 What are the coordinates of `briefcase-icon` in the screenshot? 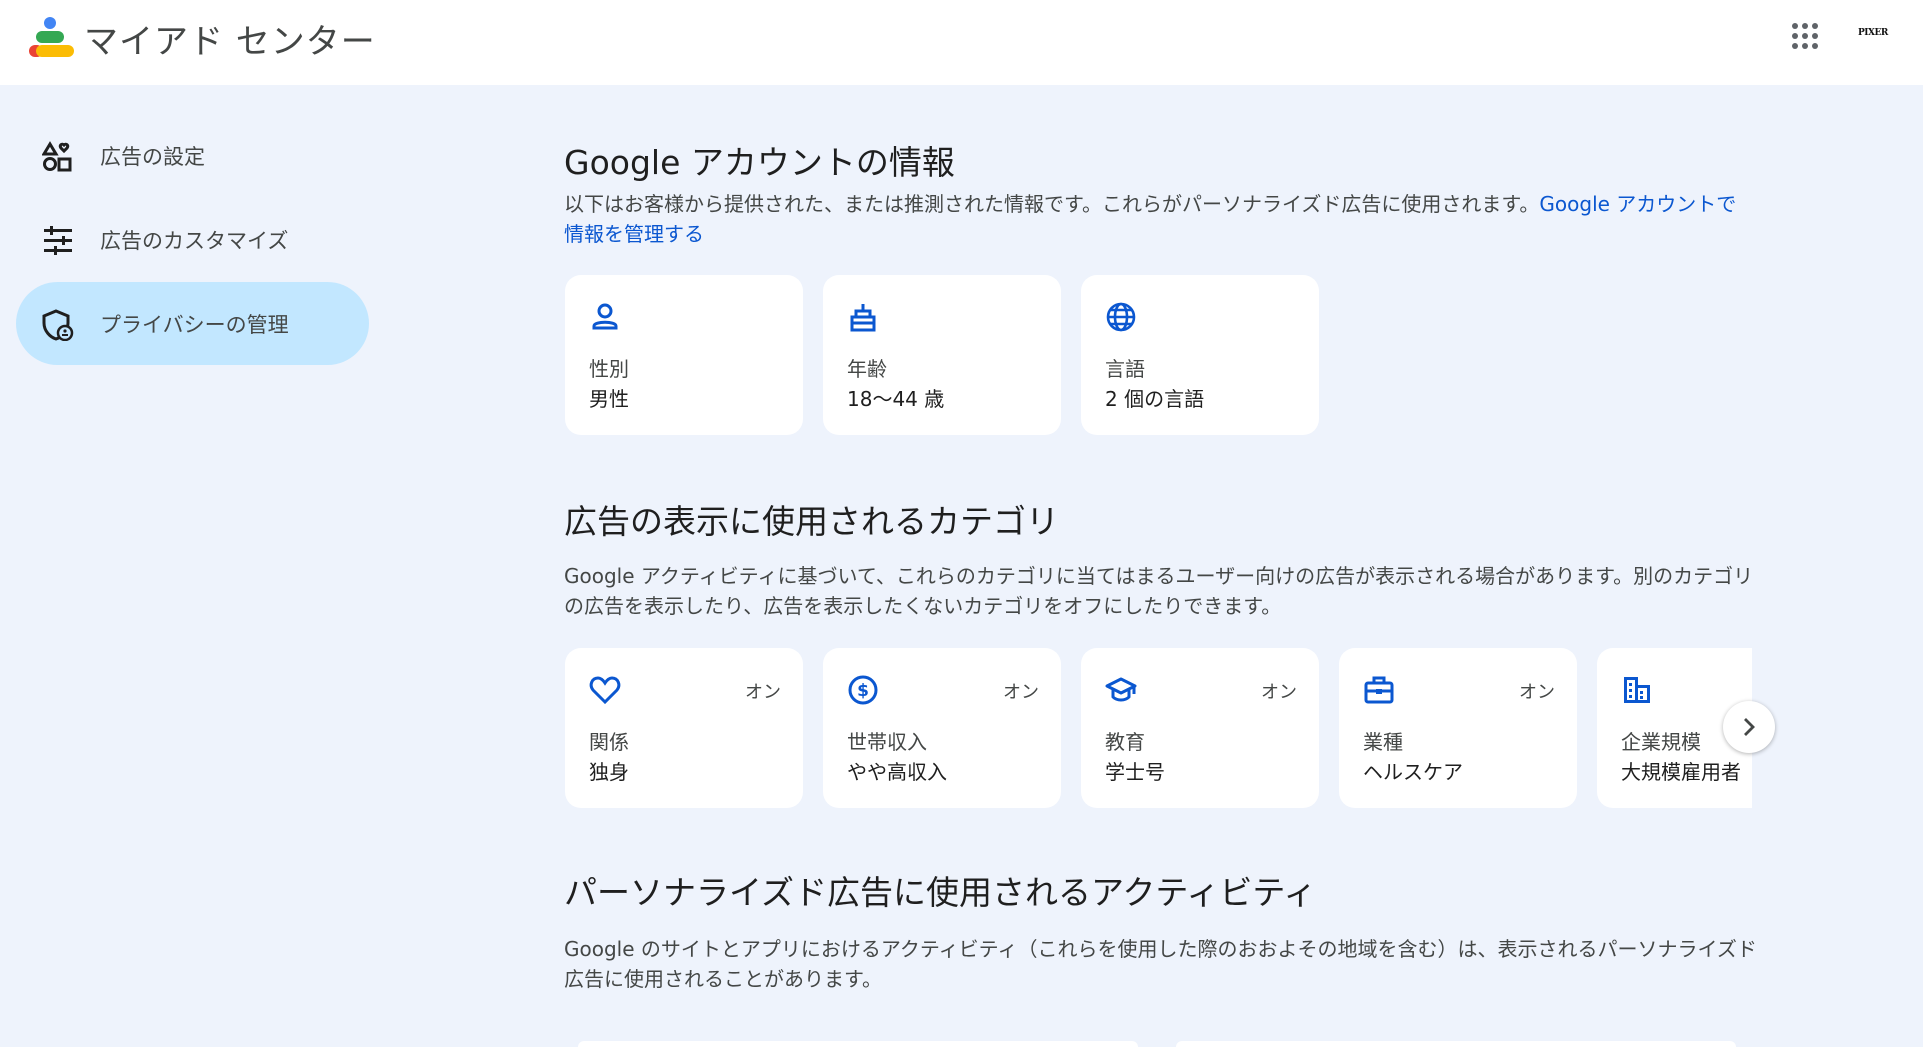 It's located at (1379, 690).